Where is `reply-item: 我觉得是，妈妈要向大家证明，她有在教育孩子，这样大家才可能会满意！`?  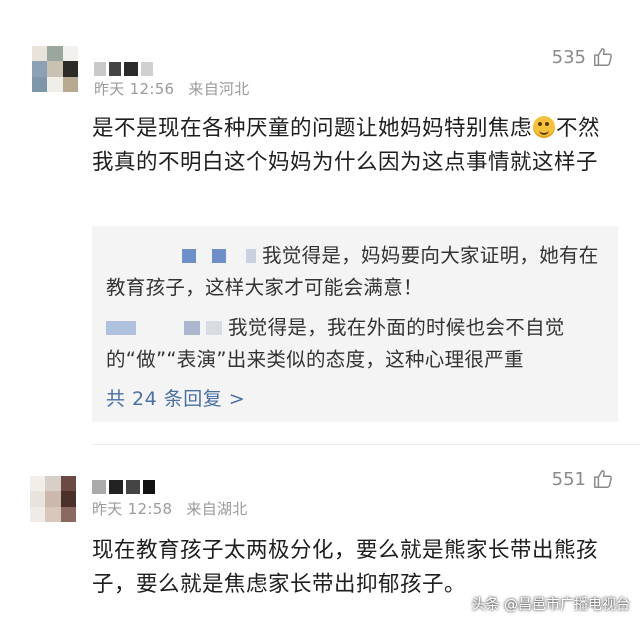
reply-item: 我觉得是，妈妈要向大家证明，她有在教育孩子，这样大家才可能会满意！ is located at coordinates (352, 271).